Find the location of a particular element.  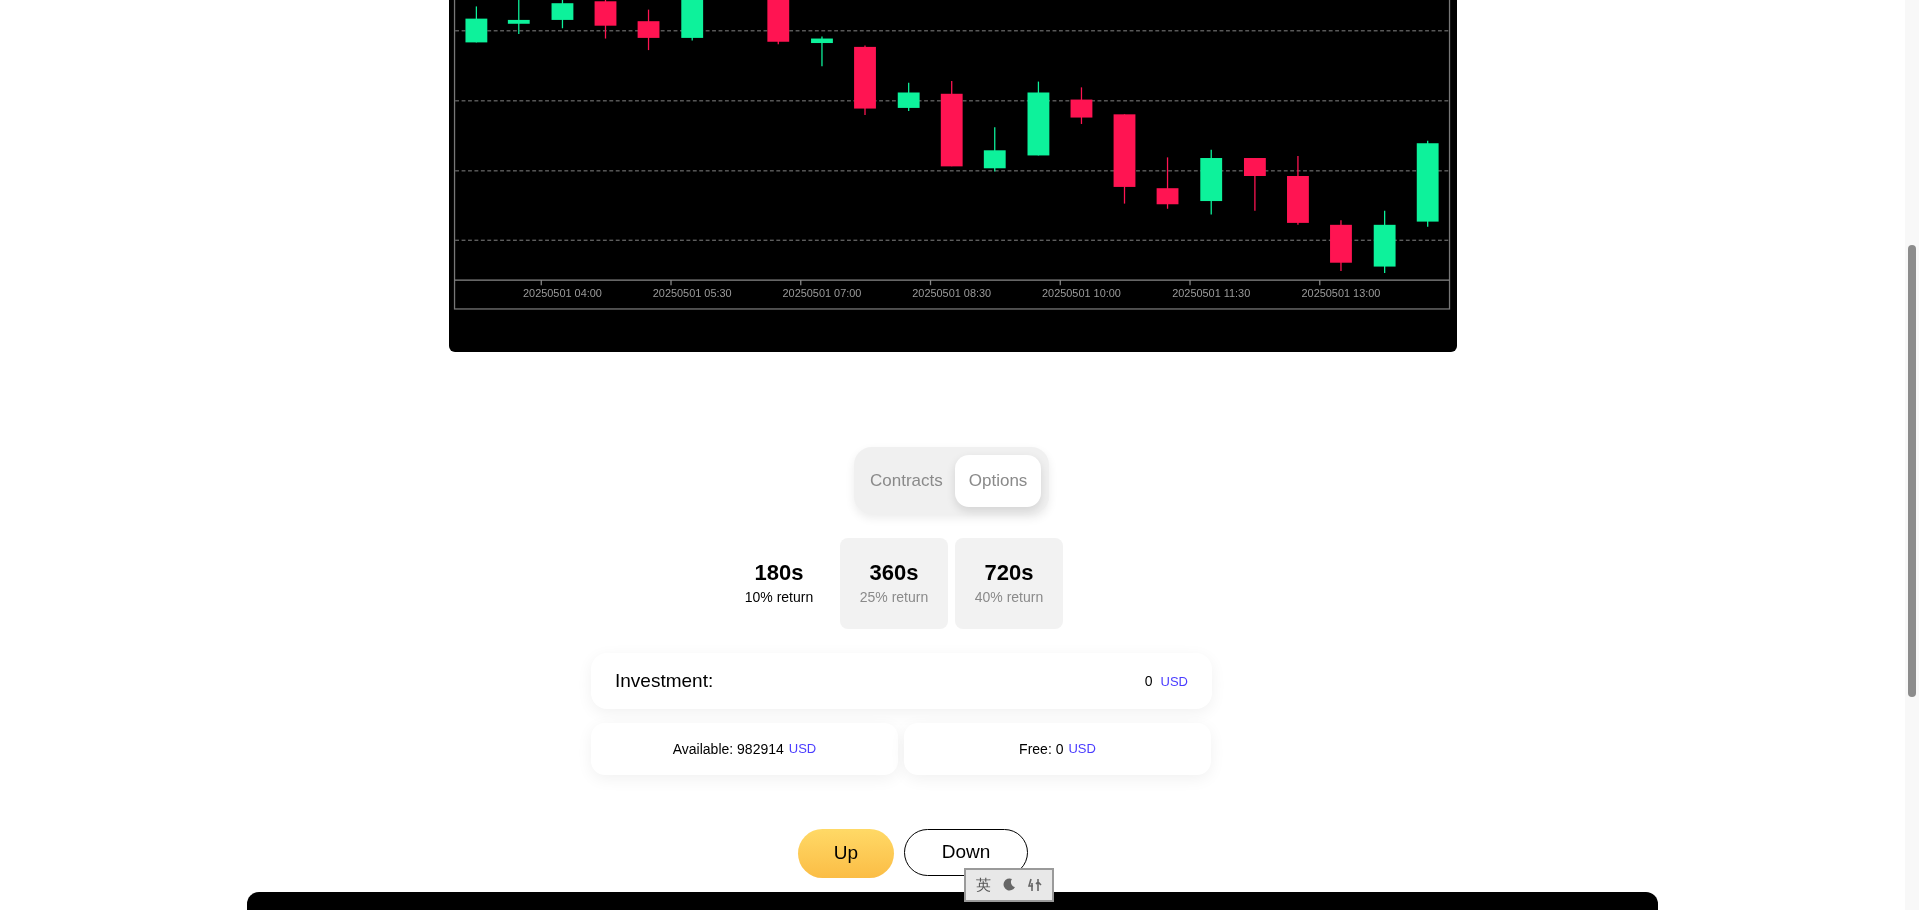

axis-label: 20250501 11:30 is located at coordinates (1211, 292).